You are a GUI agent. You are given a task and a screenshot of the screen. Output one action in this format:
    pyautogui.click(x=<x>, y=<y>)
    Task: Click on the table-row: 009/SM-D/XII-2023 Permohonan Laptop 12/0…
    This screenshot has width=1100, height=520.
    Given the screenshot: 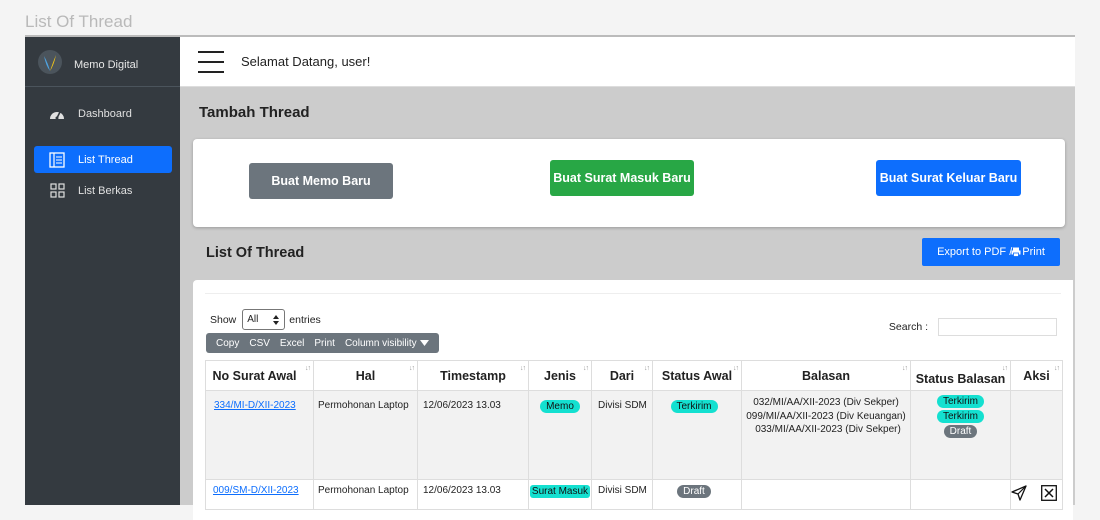 What is the action you would take?
    pyautogui.click(x=634, y=494)
    